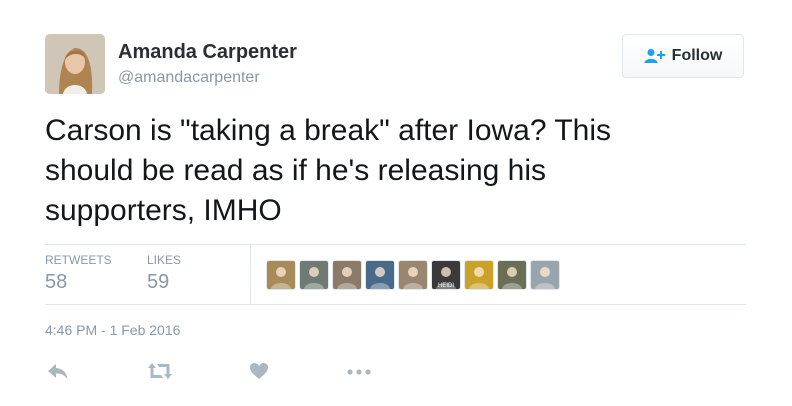 The width and height of the screenshot is (792, 406). Describe the element at coordinates (112, 330) in the screenshot. I see `tweet-timestamp: 4:46 PM - 1 Feb 2016` at that location.